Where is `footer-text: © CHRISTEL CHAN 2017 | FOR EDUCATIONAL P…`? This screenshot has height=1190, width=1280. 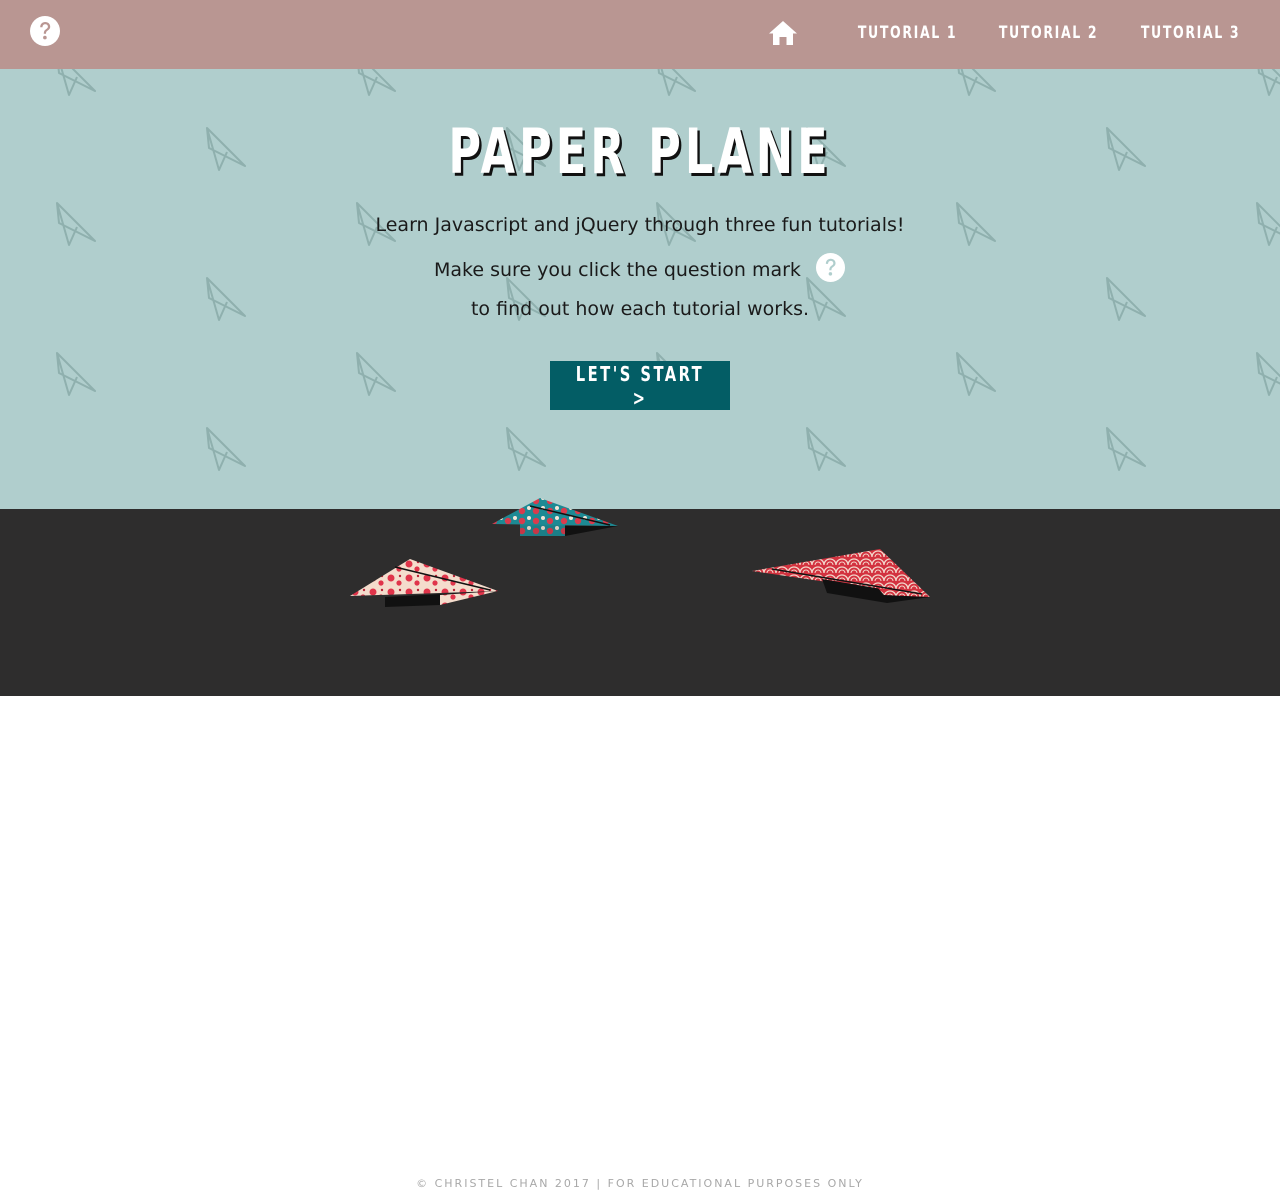 footer-text: © CHRISTEL CHAN 2017 | FOR EDUCATIONAL P… is located at coordinates (640, 1183).